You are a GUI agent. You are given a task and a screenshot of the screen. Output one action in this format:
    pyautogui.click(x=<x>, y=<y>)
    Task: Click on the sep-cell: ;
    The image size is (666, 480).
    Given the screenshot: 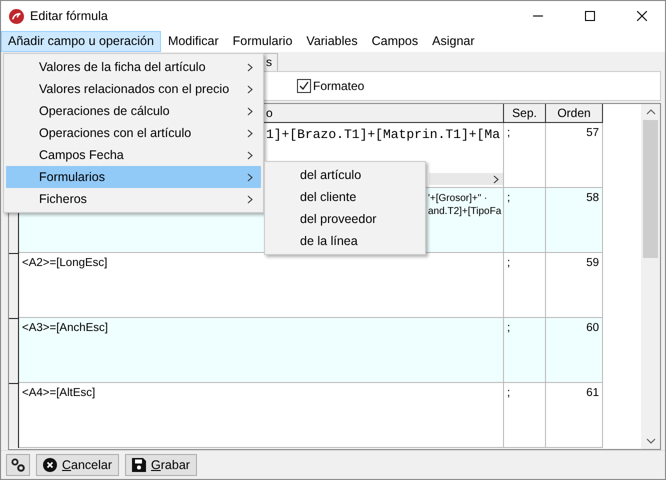 What is the action you would take?
    pyautogui.click(x=525, y=415)
    